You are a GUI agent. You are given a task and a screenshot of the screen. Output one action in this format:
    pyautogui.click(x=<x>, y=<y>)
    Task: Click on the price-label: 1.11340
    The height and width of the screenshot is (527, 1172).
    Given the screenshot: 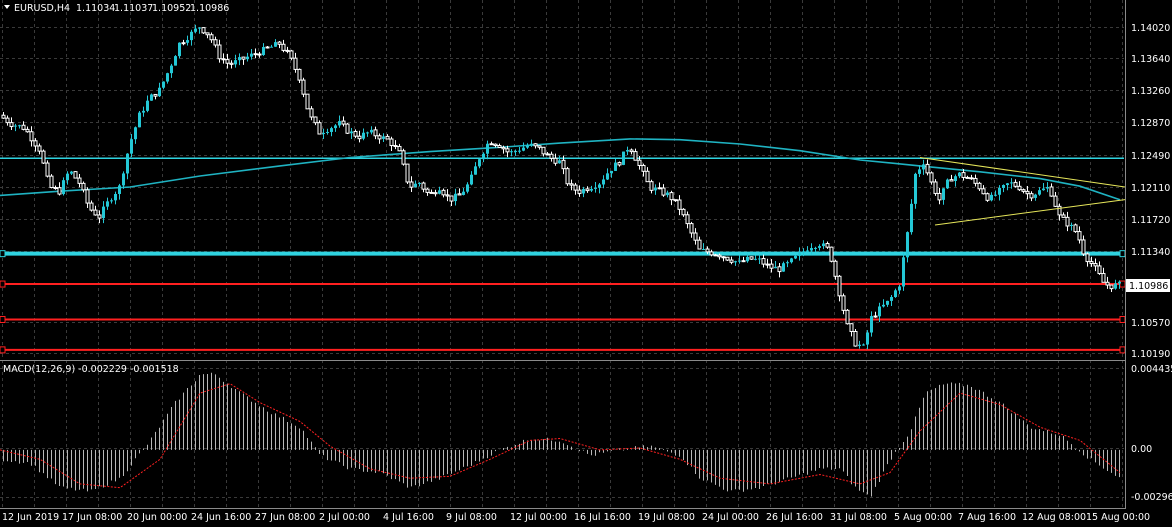 What is the action you would take?
    pyautogui.click(x=1150, y=252)
    